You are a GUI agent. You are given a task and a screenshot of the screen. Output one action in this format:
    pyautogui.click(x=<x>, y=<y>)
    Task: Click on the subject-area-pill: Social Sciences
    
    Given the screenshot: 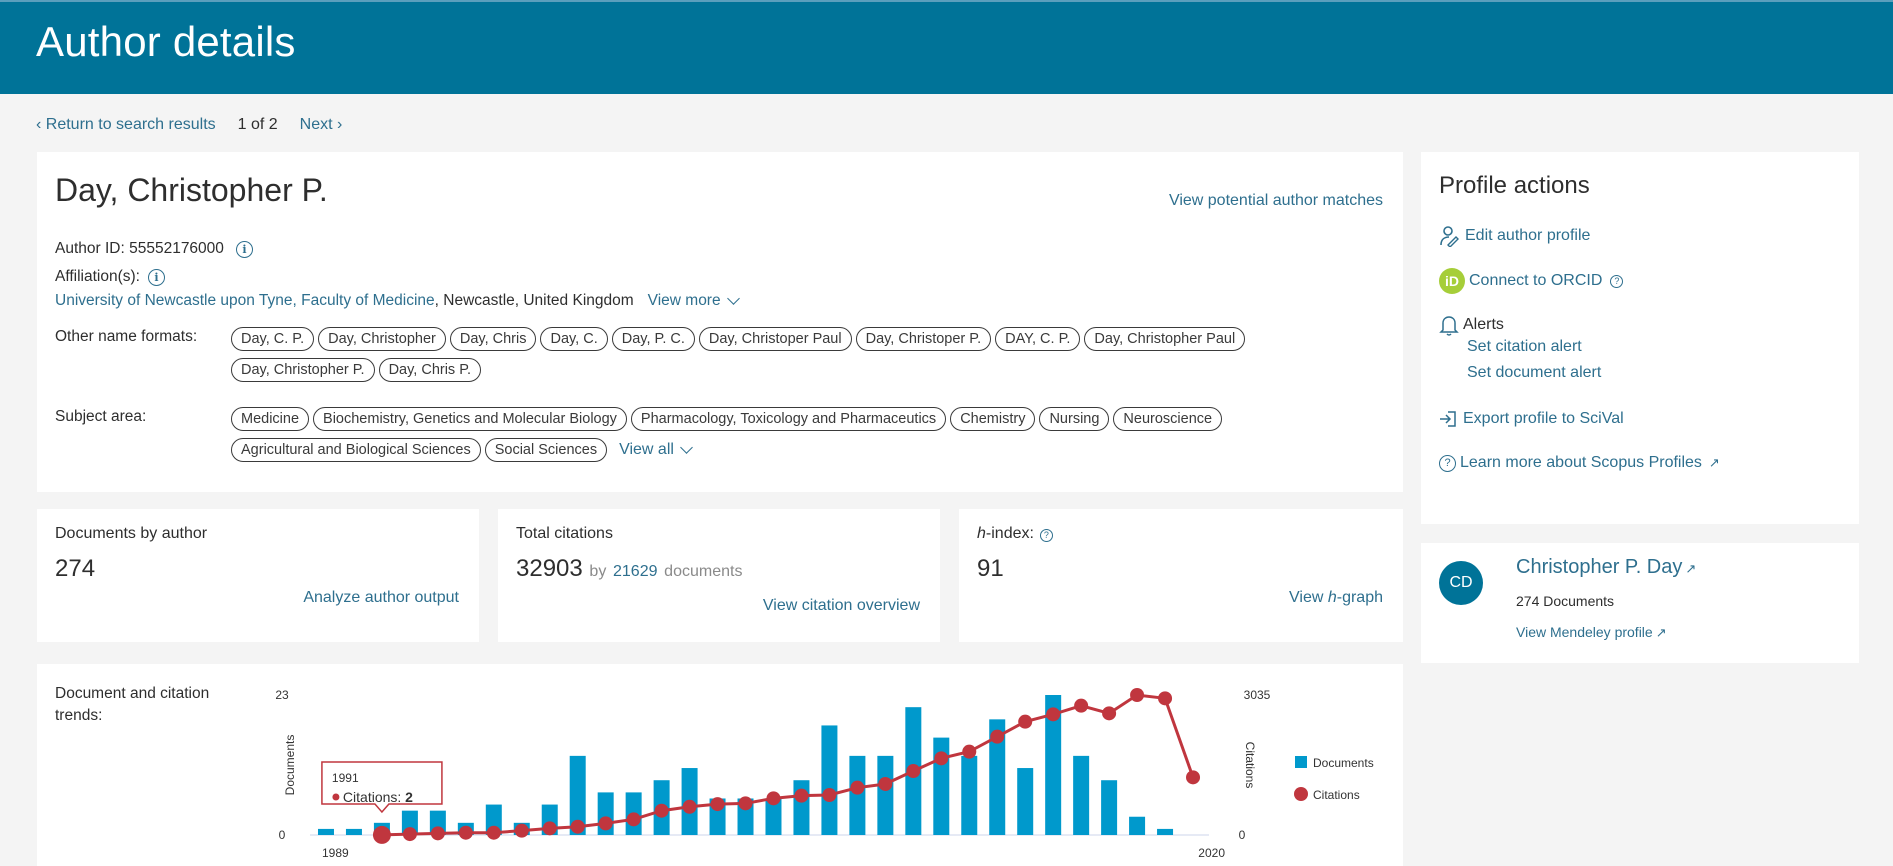 What is the action you would take?
    pyautogui.click(x=546, y=450)
    